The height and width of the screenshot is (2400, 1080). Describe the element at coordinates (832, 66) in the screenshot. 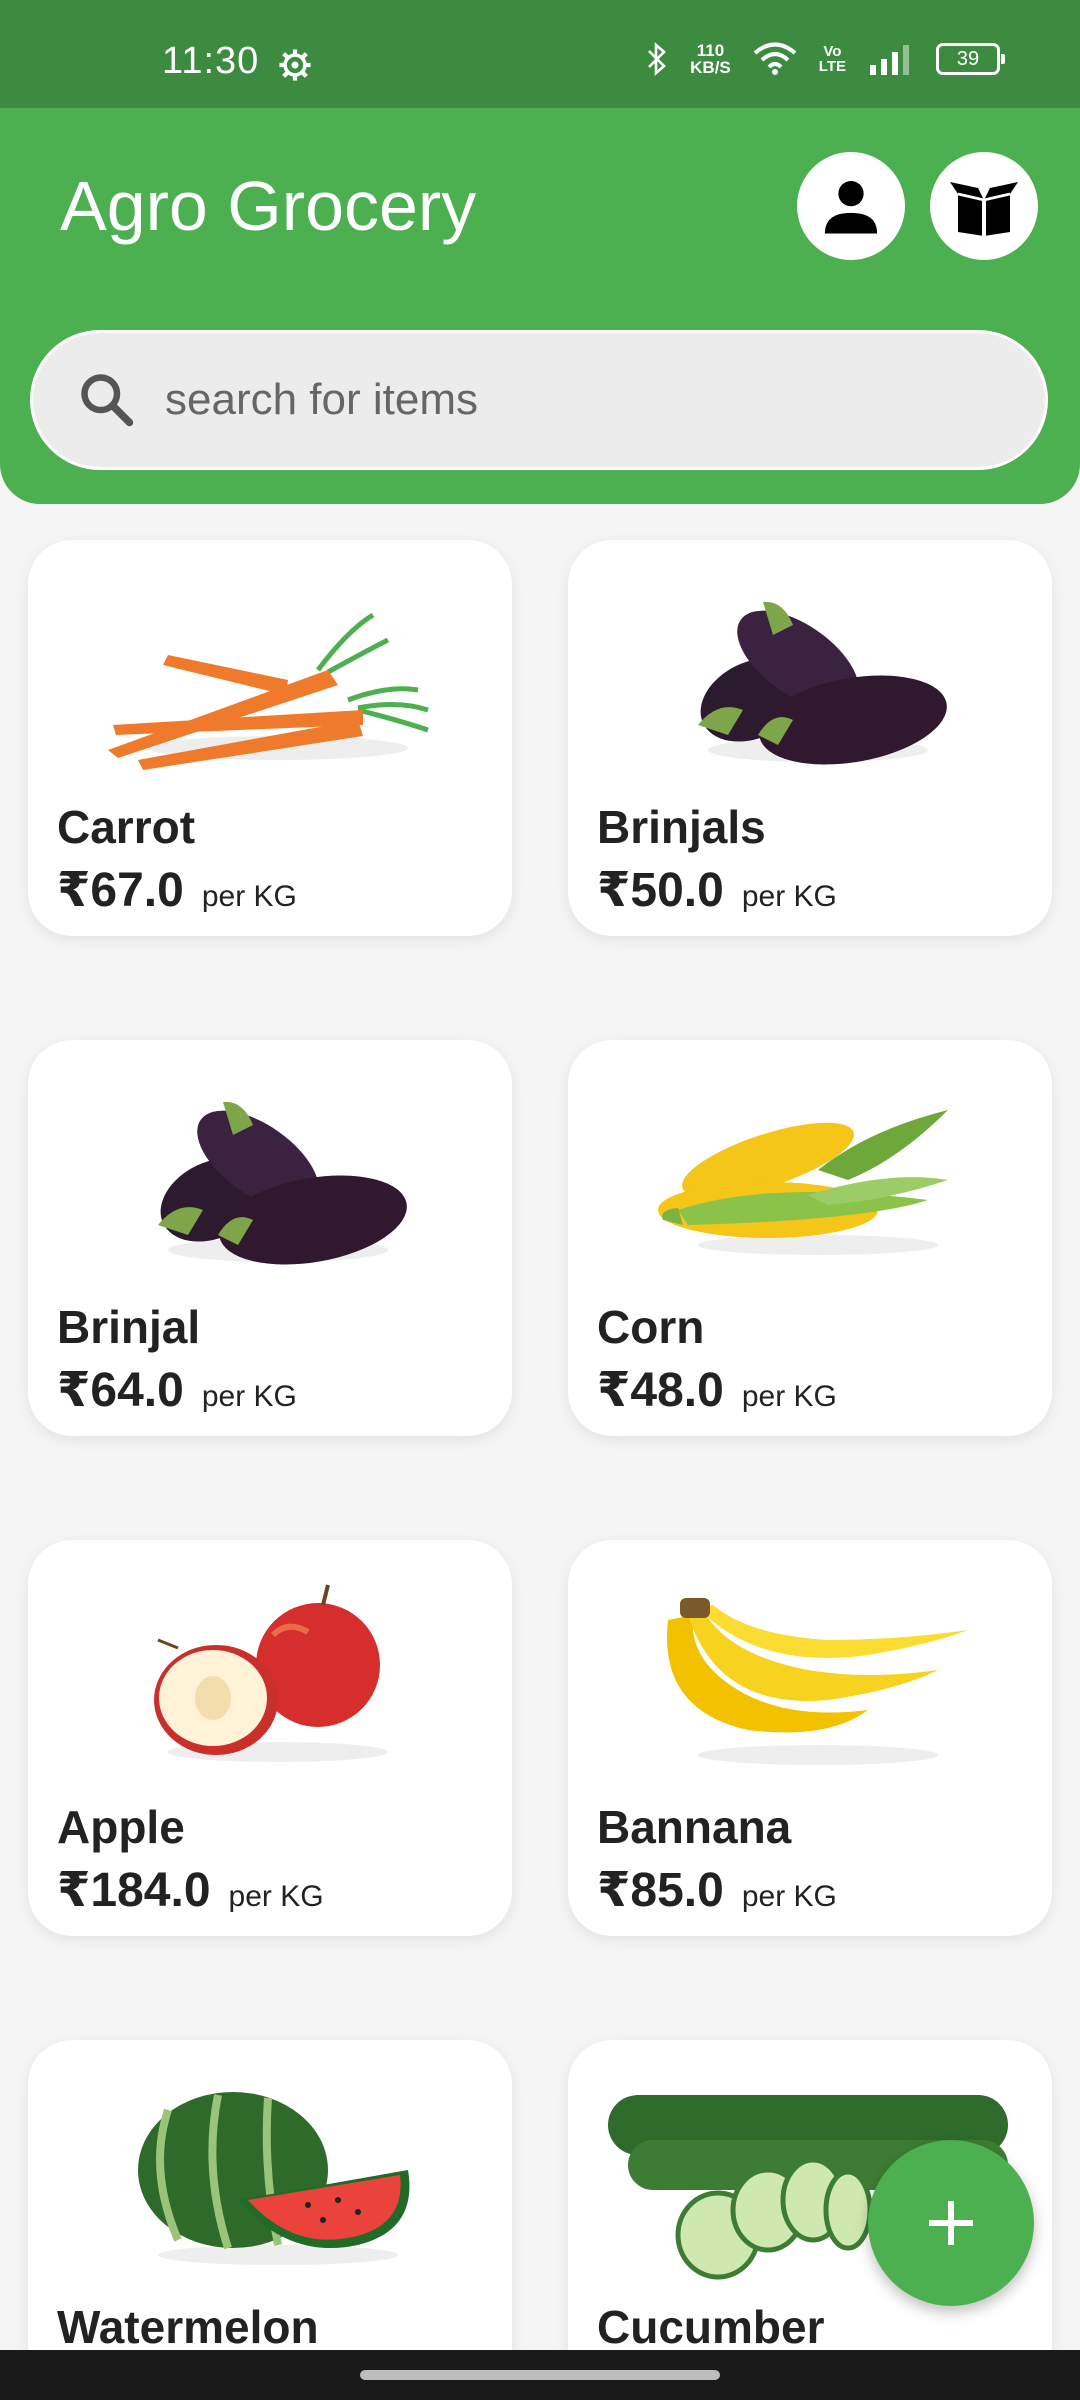

I see `volte-bottom: LTE` at that location.